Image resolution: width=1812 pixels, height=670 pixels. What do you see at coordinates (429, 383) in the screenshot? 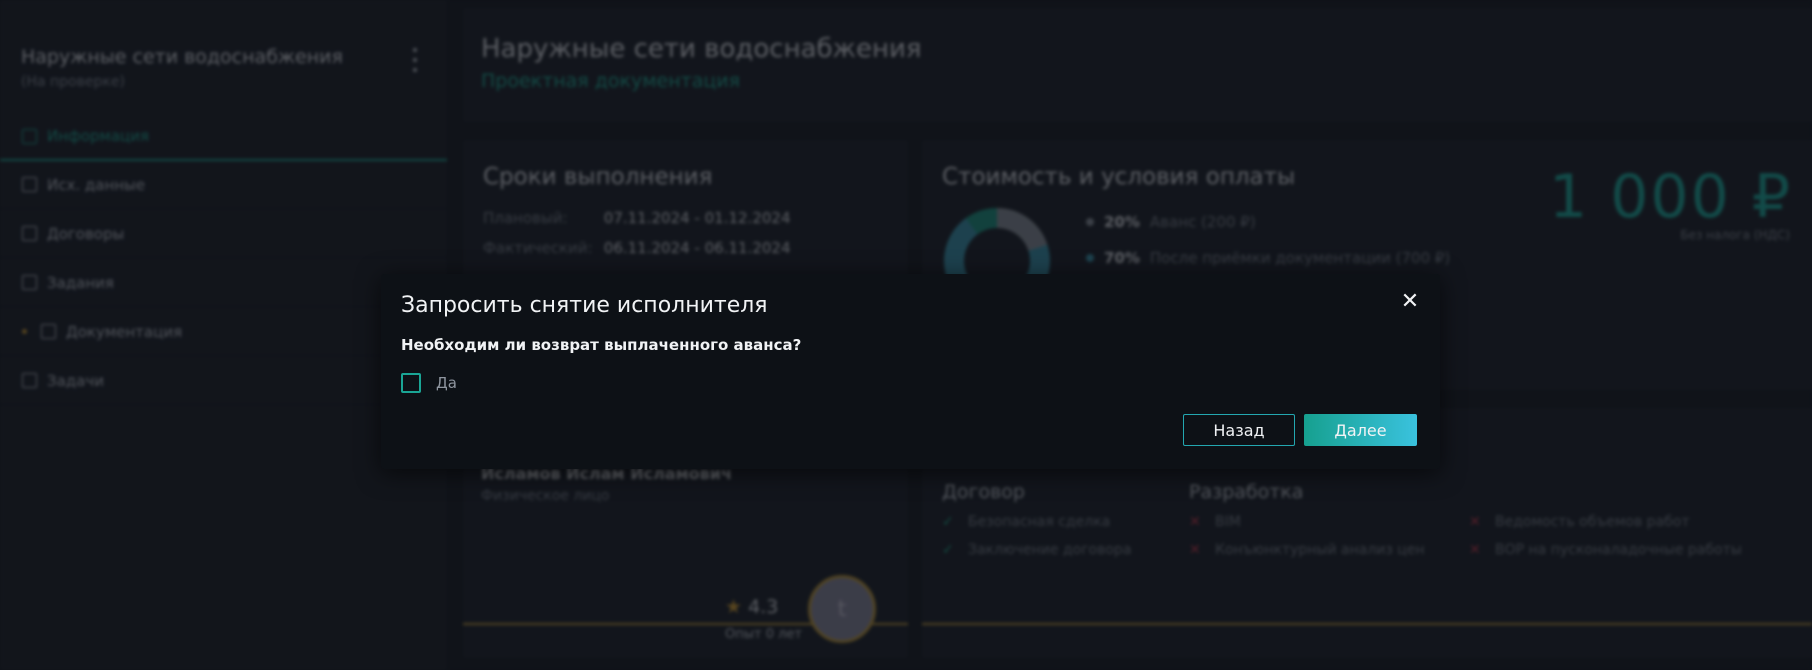
I see `refund-checkbox-row: Да` at bounding box center [429, 383].